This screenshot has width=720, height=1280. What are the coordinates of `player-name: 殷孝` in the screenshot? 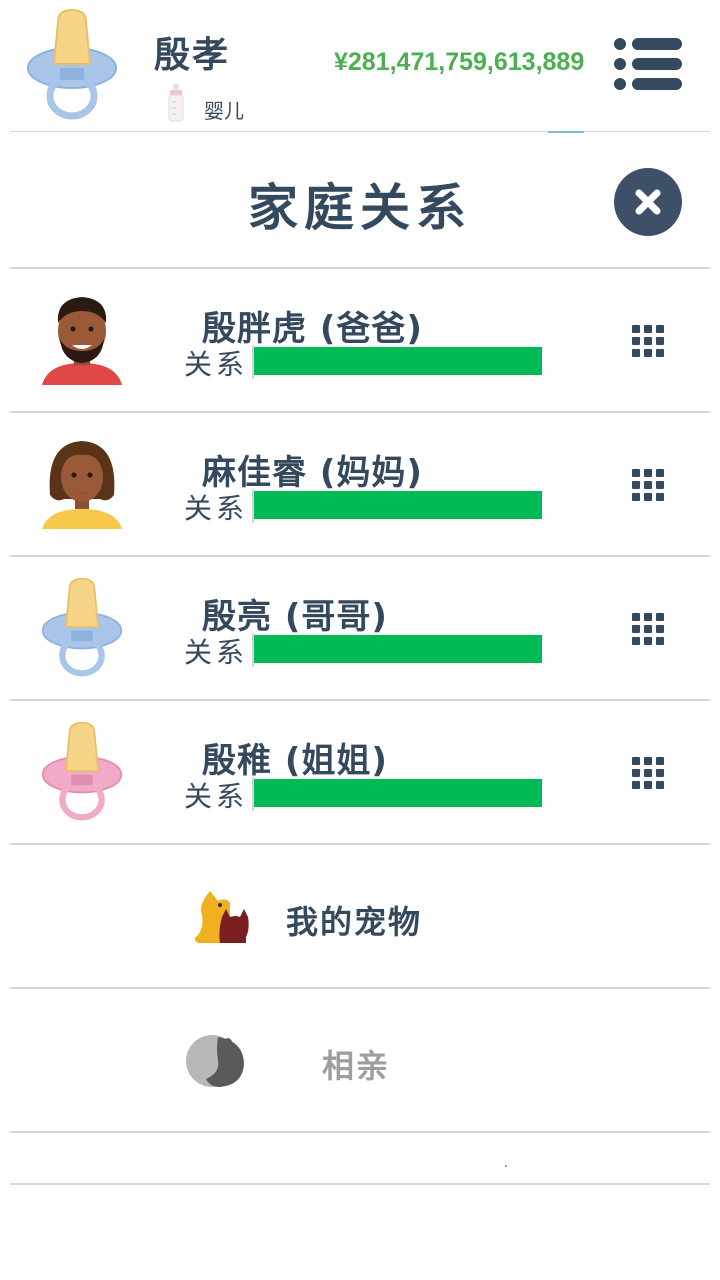 It's located at (192, 55).